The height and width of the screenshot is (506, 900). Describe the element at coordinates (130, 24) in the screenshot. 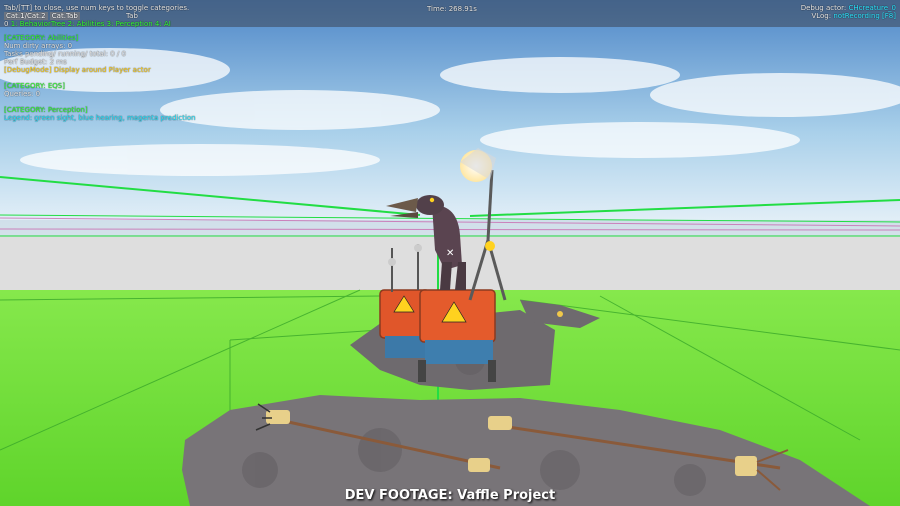

I see `category-item: 3: Perception` at that location.